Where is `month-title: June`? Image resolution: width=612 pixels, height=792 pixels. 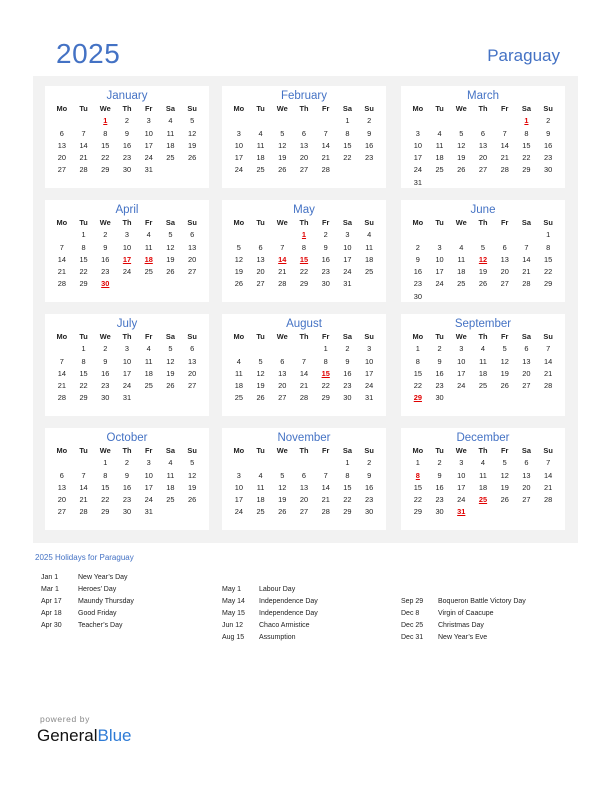 month-title: June is located at coordinates (483, 210).